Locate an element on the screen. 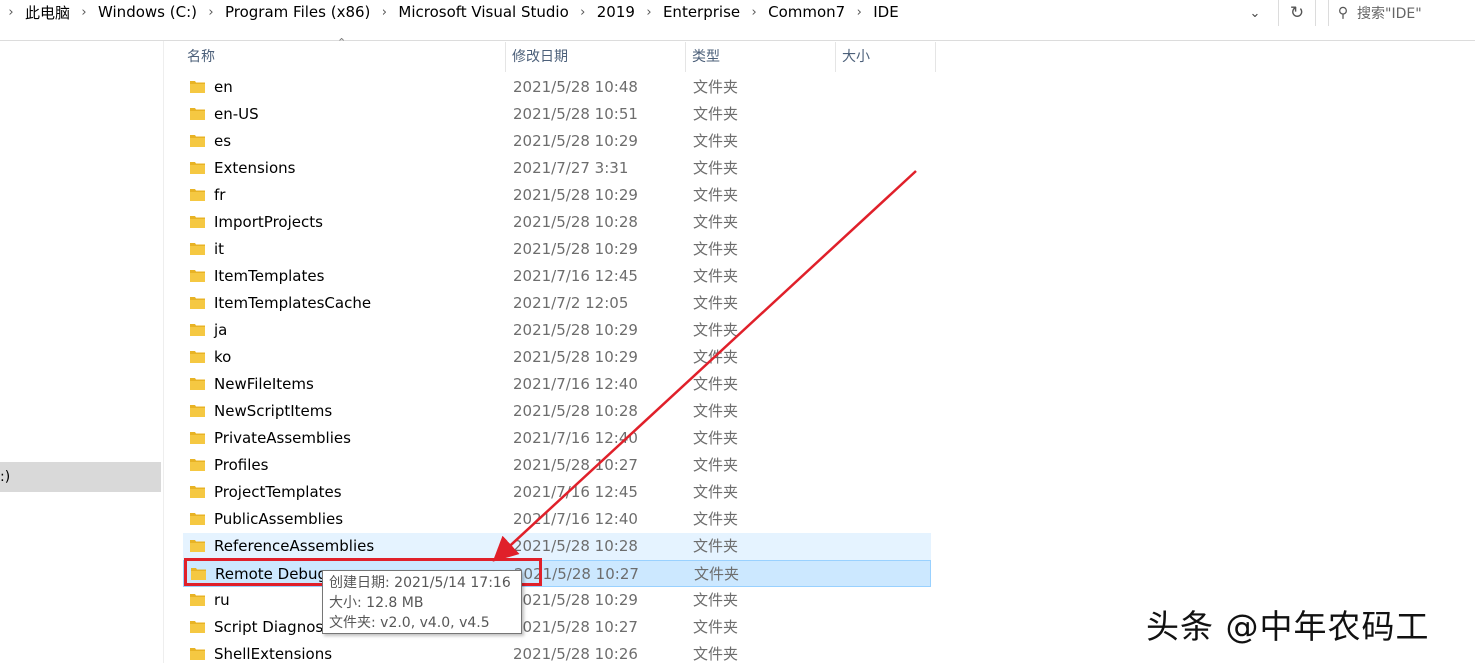 This screenshot has width=1475, height=663. file-date: 2021/5/28 10:26 is located at coordinates (575, 654).